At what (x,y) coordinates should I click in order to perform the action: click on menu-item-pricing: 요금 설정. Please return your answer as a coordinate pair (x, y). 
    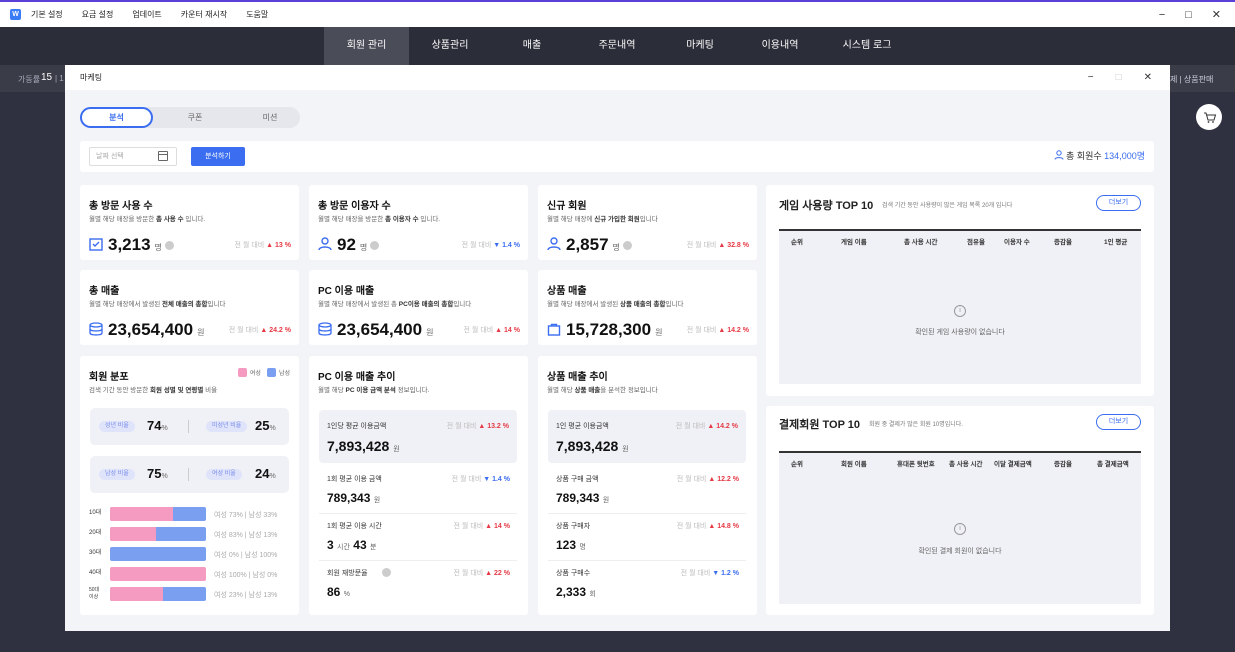
    Looking at the image, I should click on (98, 14).